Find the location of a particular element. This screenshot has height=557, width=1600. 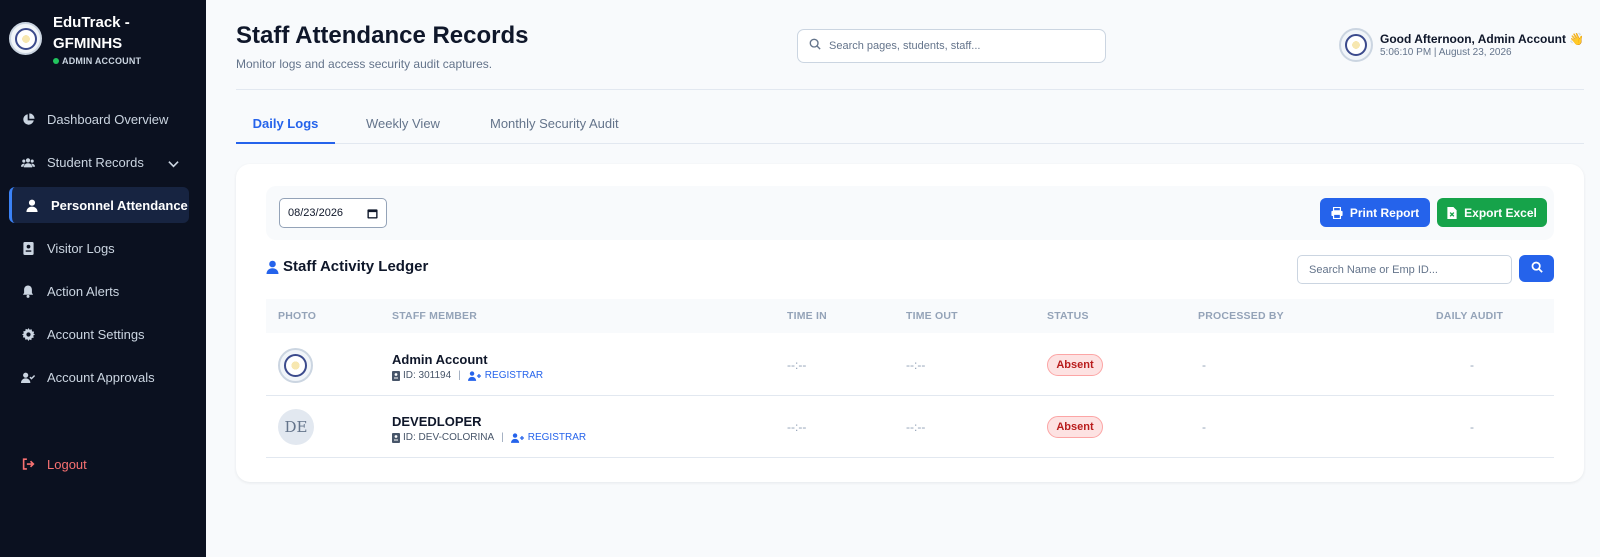

staff-id: ID: DEV-COLORINA is located at coordinates (449, 437).